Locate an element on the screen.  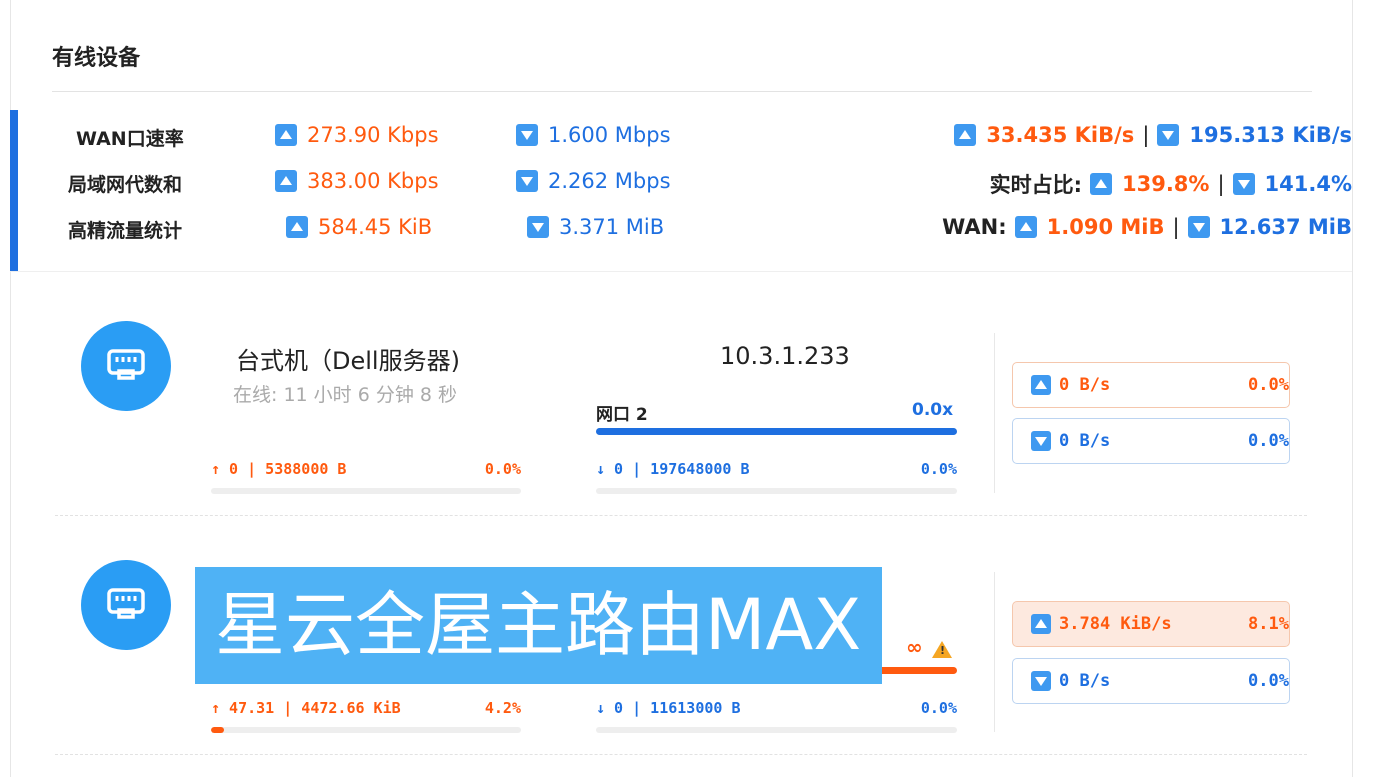
stat-wan-rate-down: 1.600 Mbps is located at coordinates (593, 135).